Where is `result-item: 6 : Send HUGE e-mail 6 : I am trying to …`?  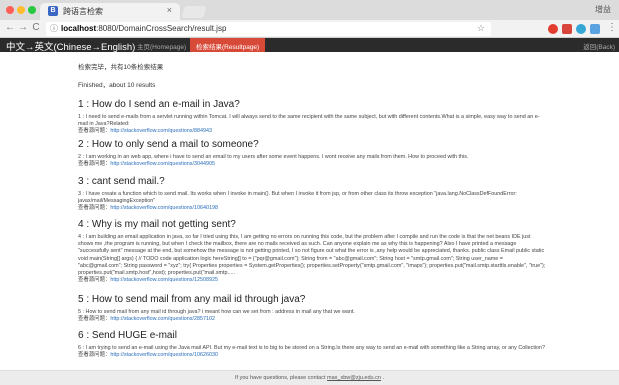 result-item: 6 : Send HUGE e-mail 6 : I am trying to … is located at coordinates (312, 344).